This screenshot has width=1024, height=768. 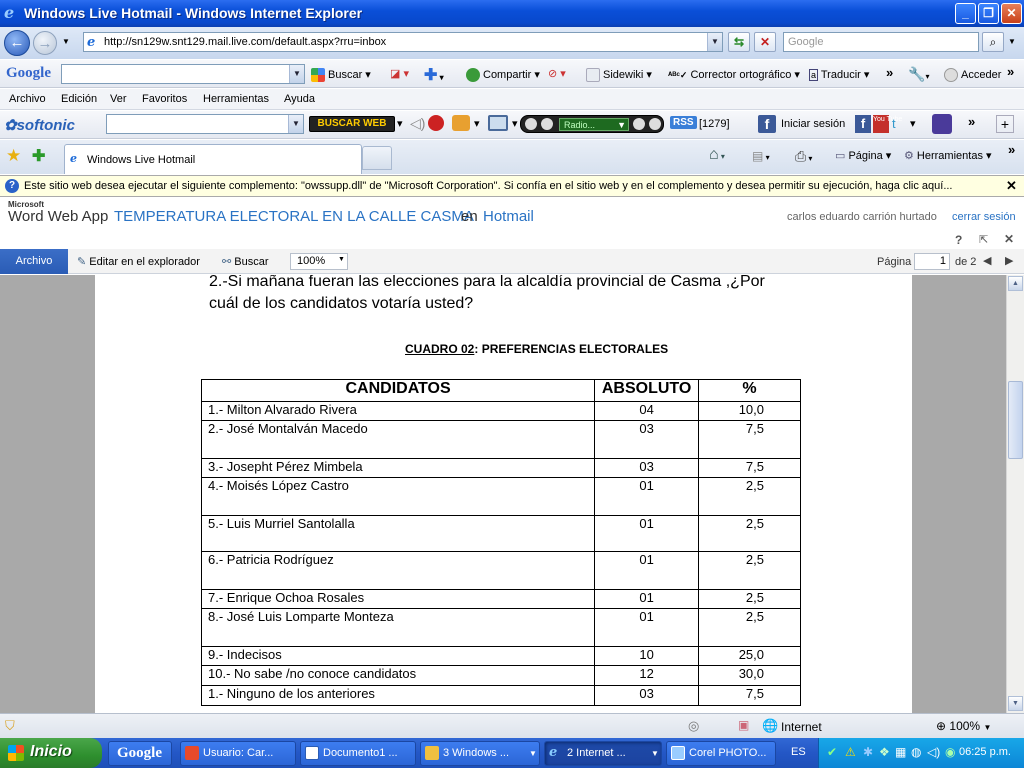 What do you see at coordinates (294, 216) in the screenshot?
I see `document-title-link: TEMPERATURA ELECTORAL EN LA CALLE CASMA` at bounding box center [294, 216].